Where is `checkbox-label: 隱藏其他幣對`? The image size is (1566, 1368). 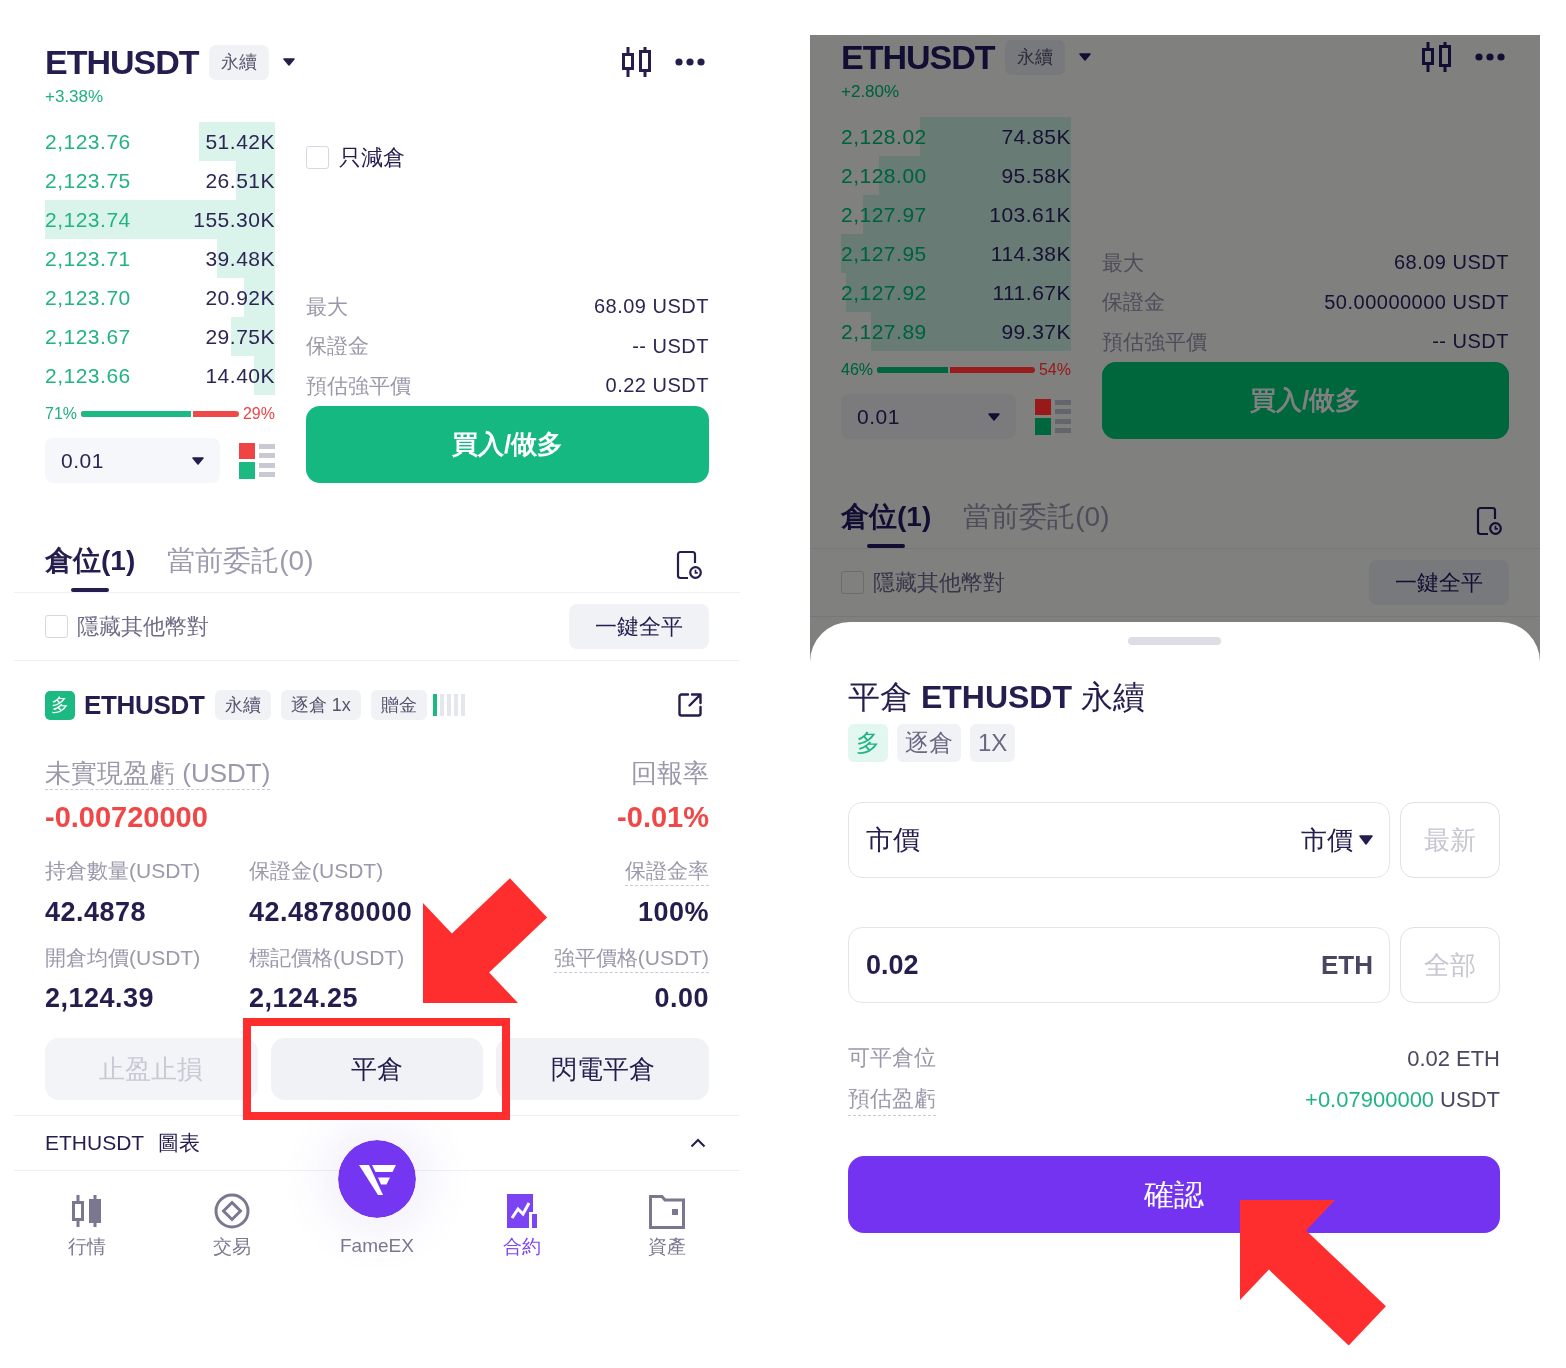
checkbox-label: 隱藏其他幣對 is located at coordinates (939, 583).